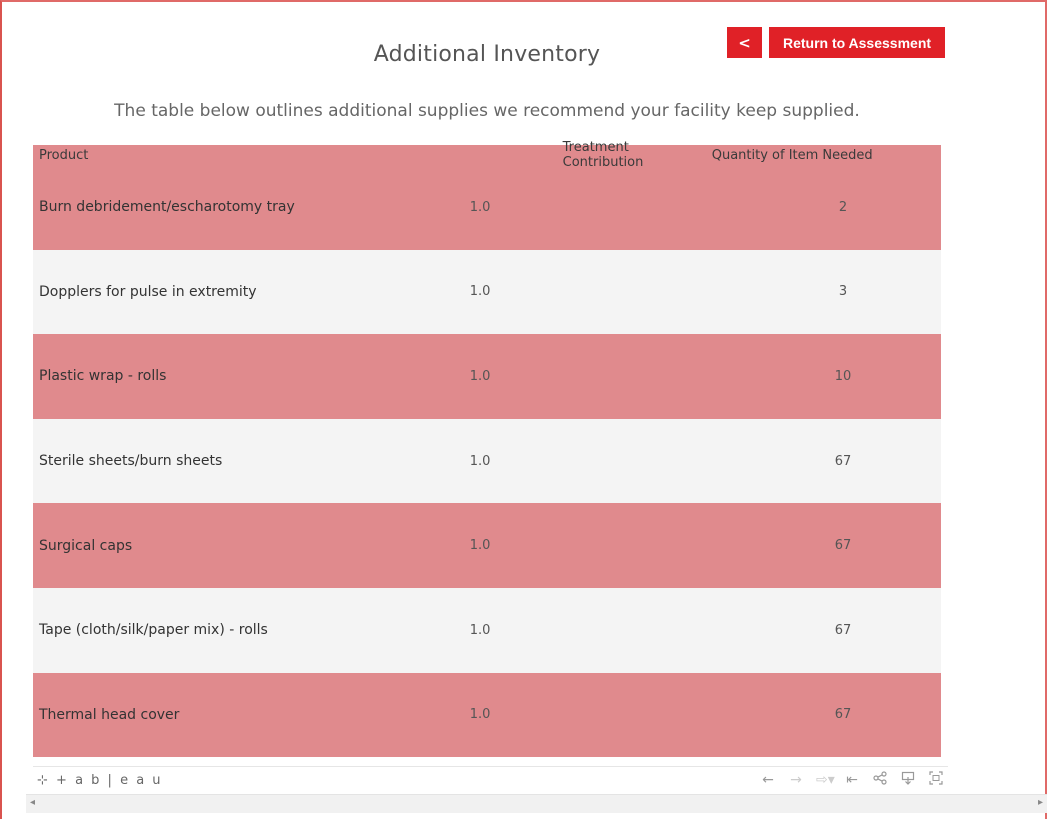 This screenshot has height=825, width=1047. Describe the element at coordinates (103, 376) in the screenshot. I see `product-cell: Plastic wrap - rolls` at that location.